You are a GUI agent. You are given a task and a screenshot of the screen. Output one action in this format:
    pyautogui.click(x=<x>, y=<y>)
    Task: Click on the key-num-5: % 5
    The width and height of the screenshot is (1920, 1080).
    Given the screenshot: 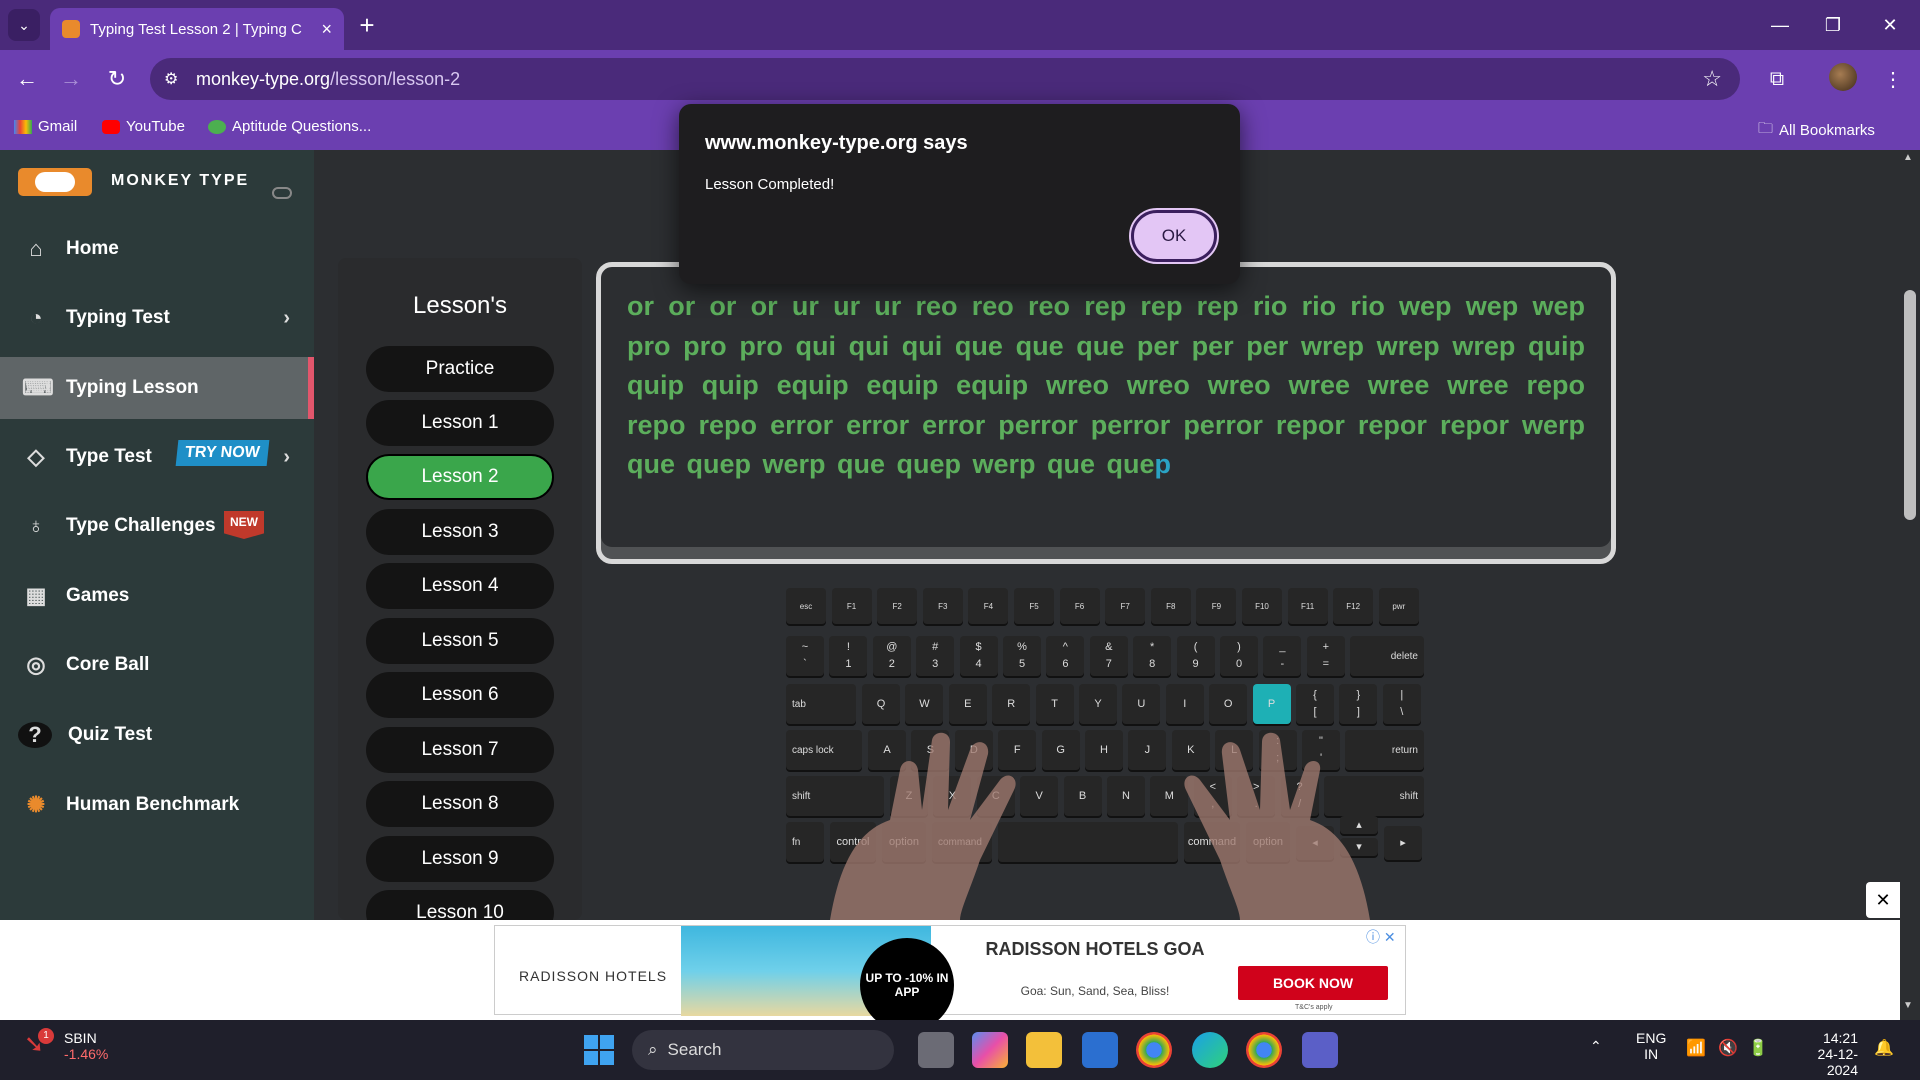 What is the action you would take?
    pyautogui.click(x=1022, y=656)
    